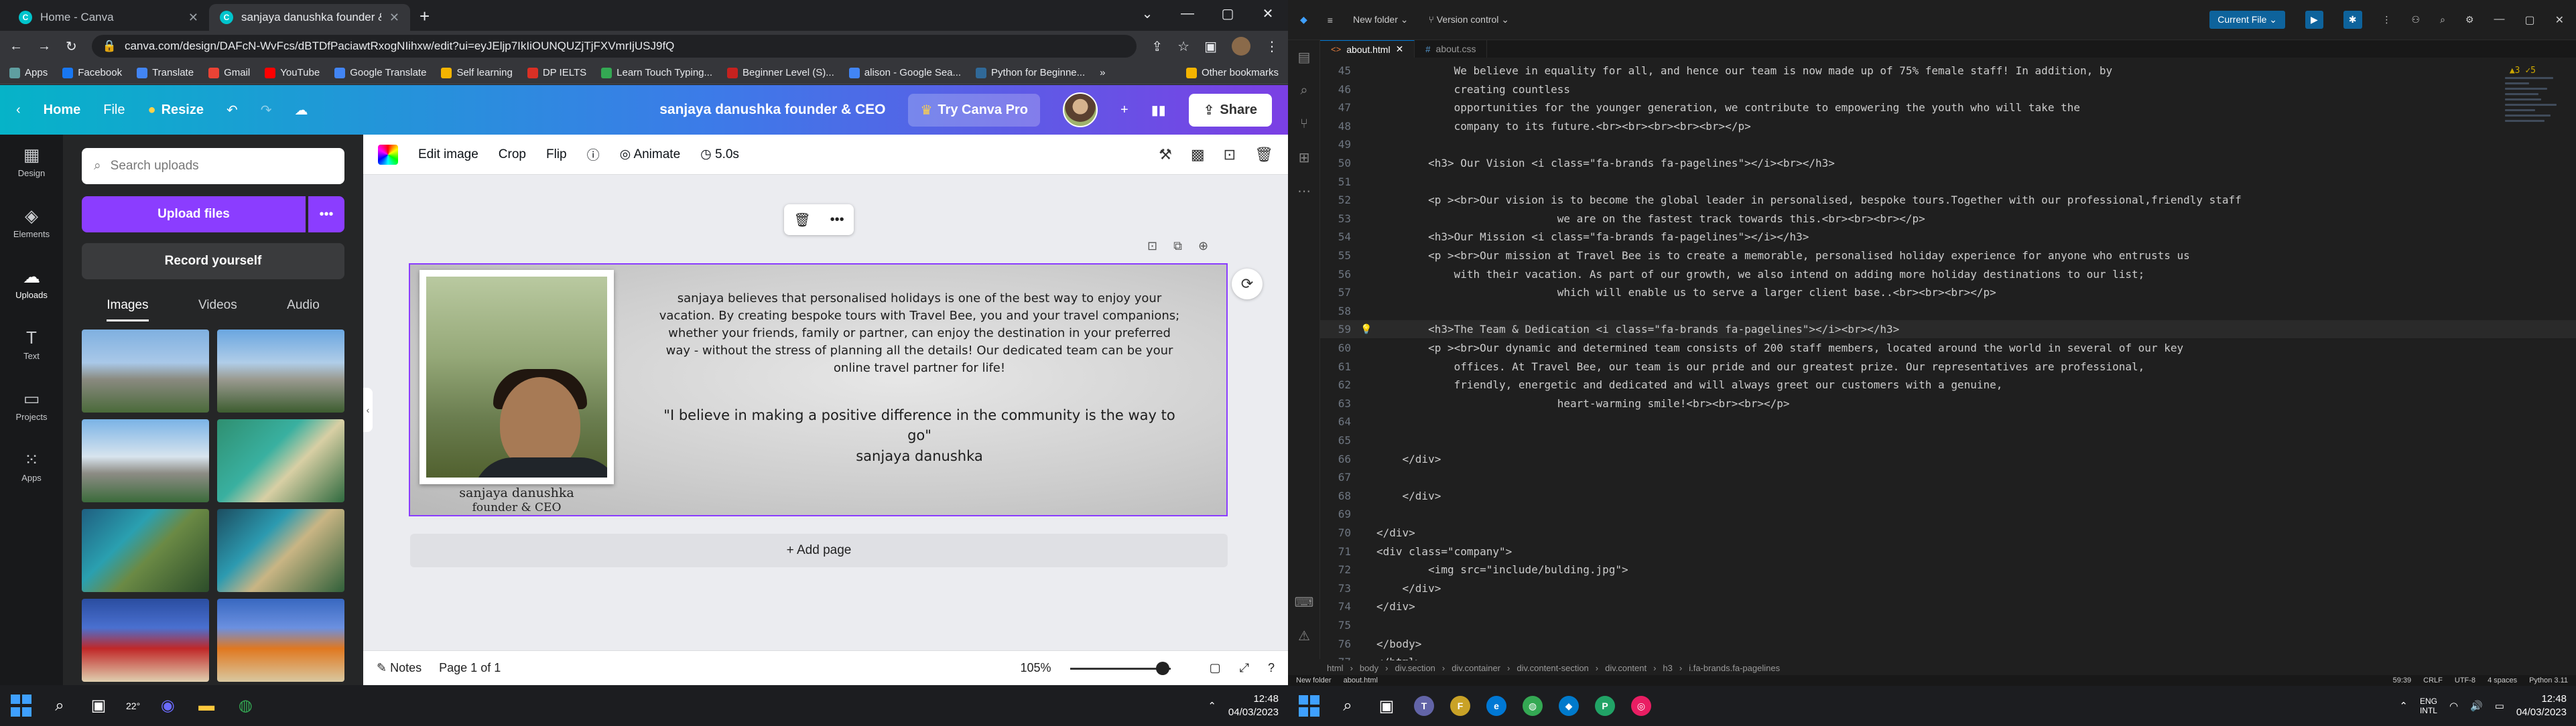 The image size is (2576, 726). What do you see at coordinates (1080, 110) in the screenshot?
I see `avatar` at bounding box center [1080, 110].